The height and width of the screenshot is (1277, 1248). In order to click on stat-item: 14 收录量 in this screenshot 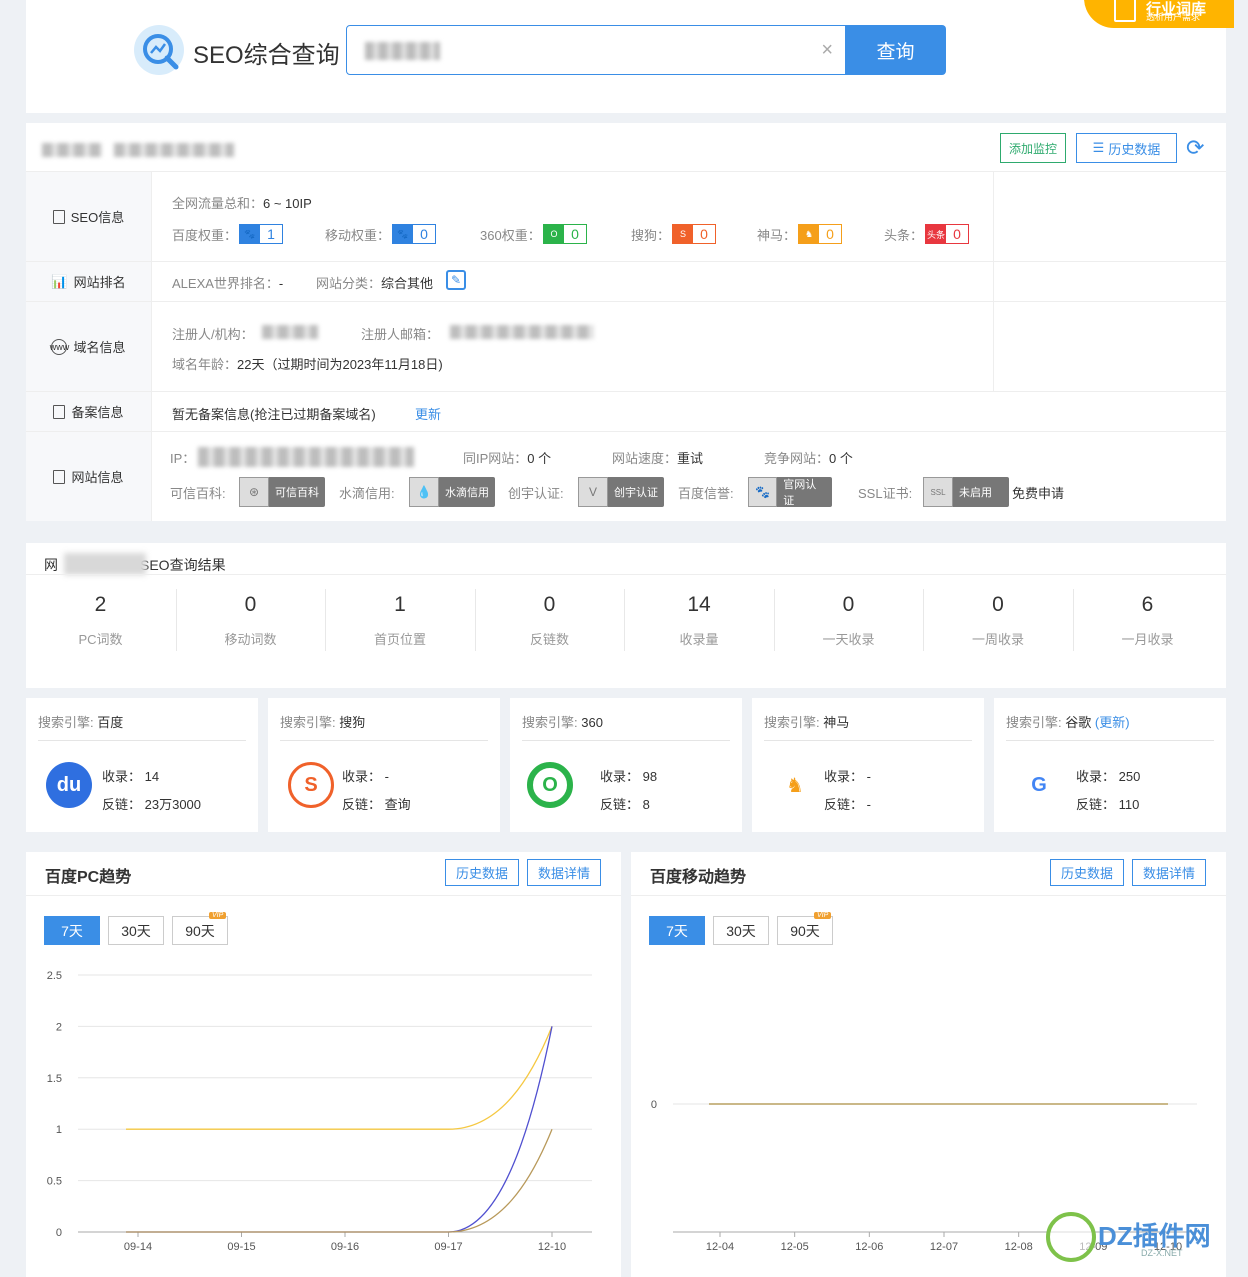, I will do `click(698, 620)`.